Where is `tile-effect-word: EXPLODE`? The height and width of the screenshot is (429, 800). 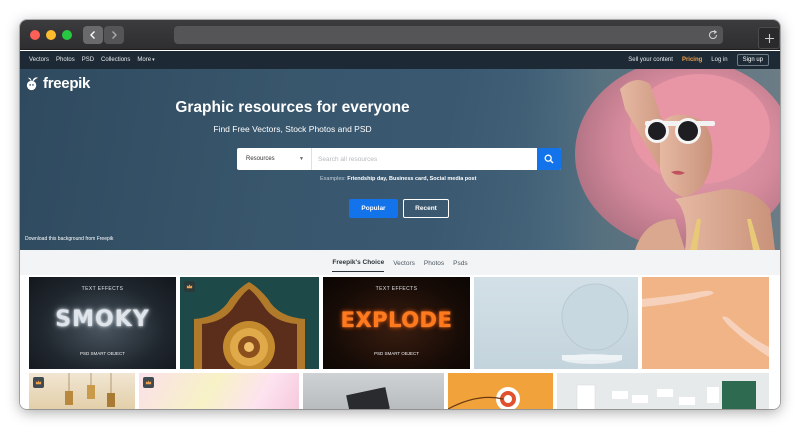
tile-effect-word: EXPLODE is located at coordinates (396, 320).